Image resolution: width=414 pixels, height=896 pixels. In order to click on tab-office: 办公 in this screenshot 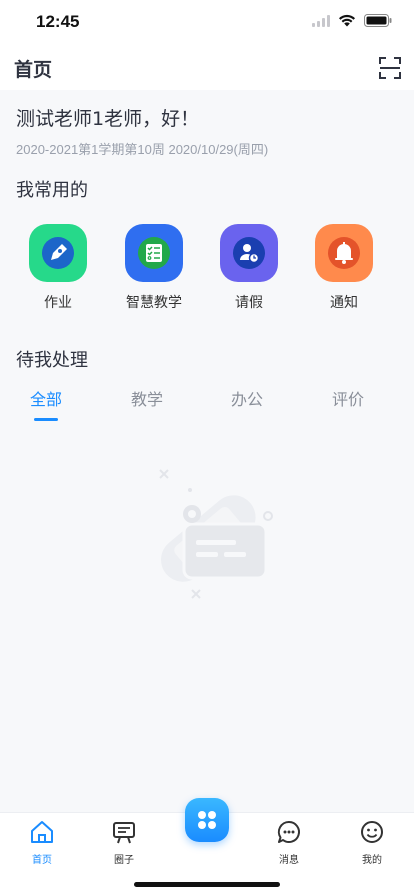, I will do `click(247, 398)`.